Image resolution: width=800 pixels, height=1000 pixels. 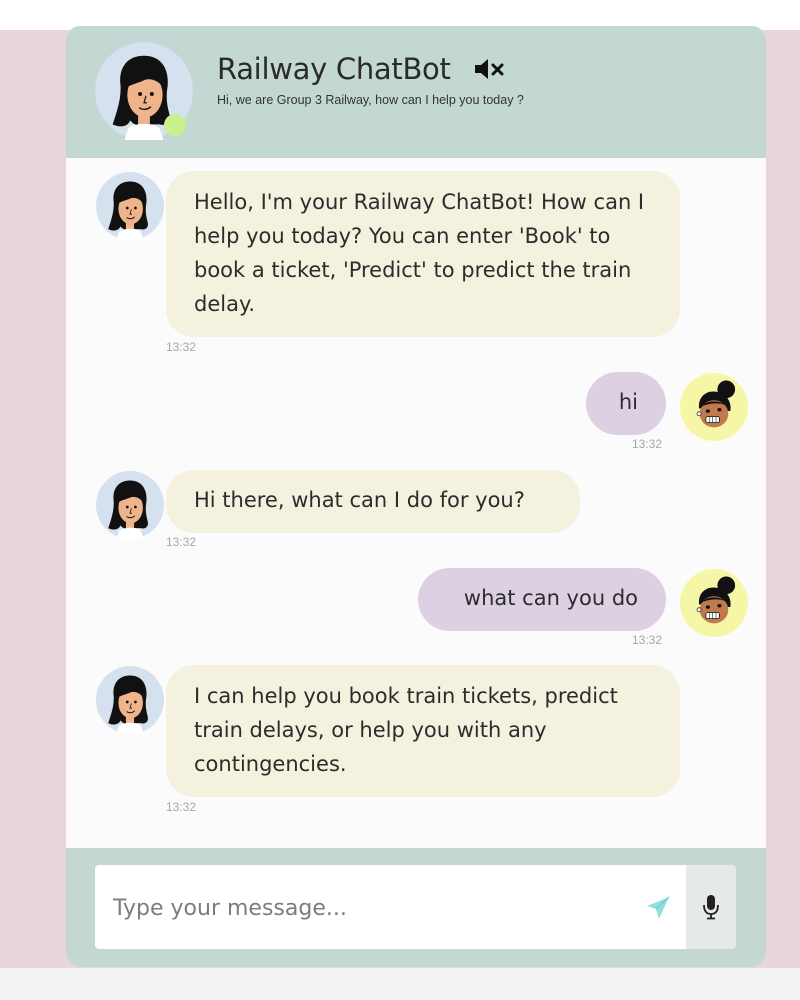 I want to click on bot-message-bubble: Hi there, what can I do for you?, so click(x=373, y=501).